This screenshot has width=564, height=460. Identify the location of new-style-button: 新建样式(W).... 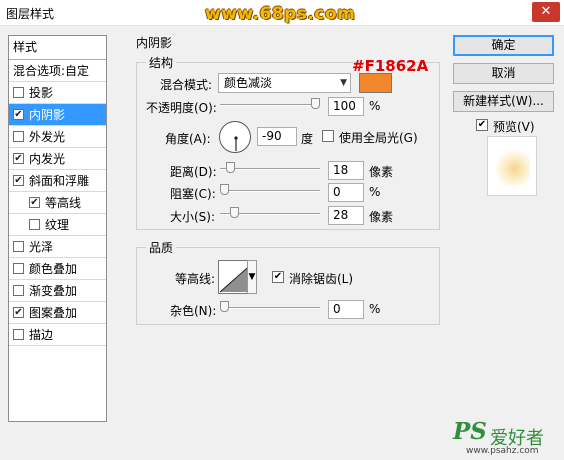
(503, 101).